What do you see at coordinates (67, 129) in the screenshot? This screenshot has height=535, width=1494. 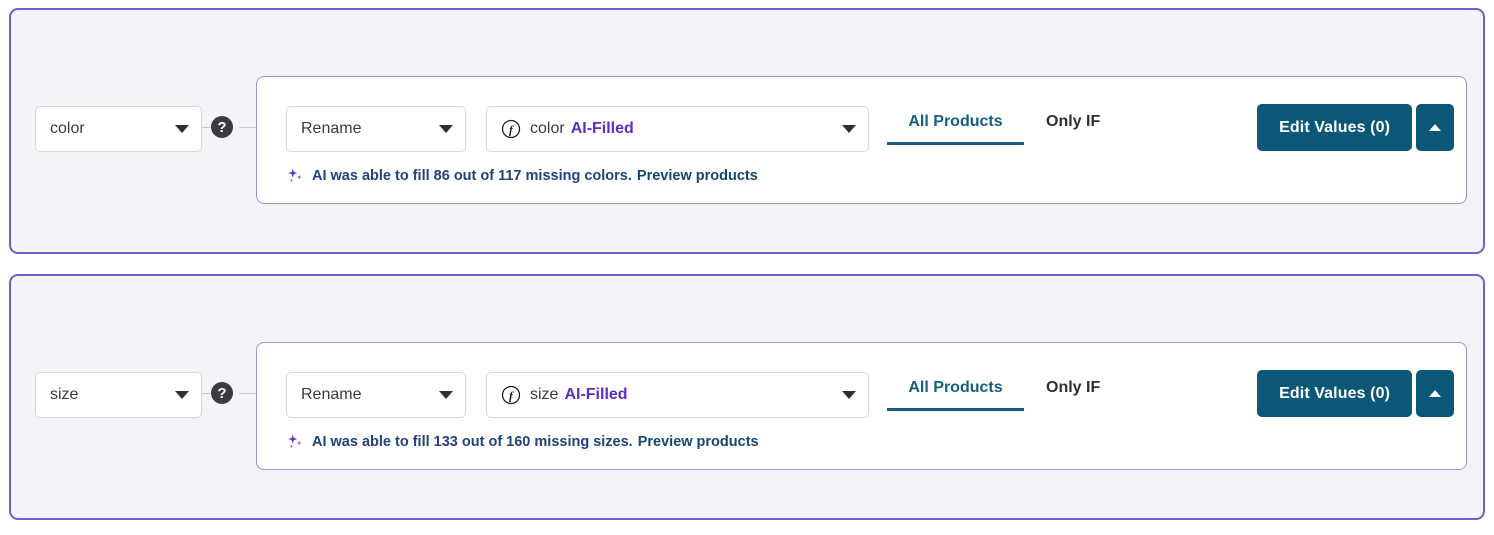 I see `attribute-select-value: color` at bounding box center [67, 129].